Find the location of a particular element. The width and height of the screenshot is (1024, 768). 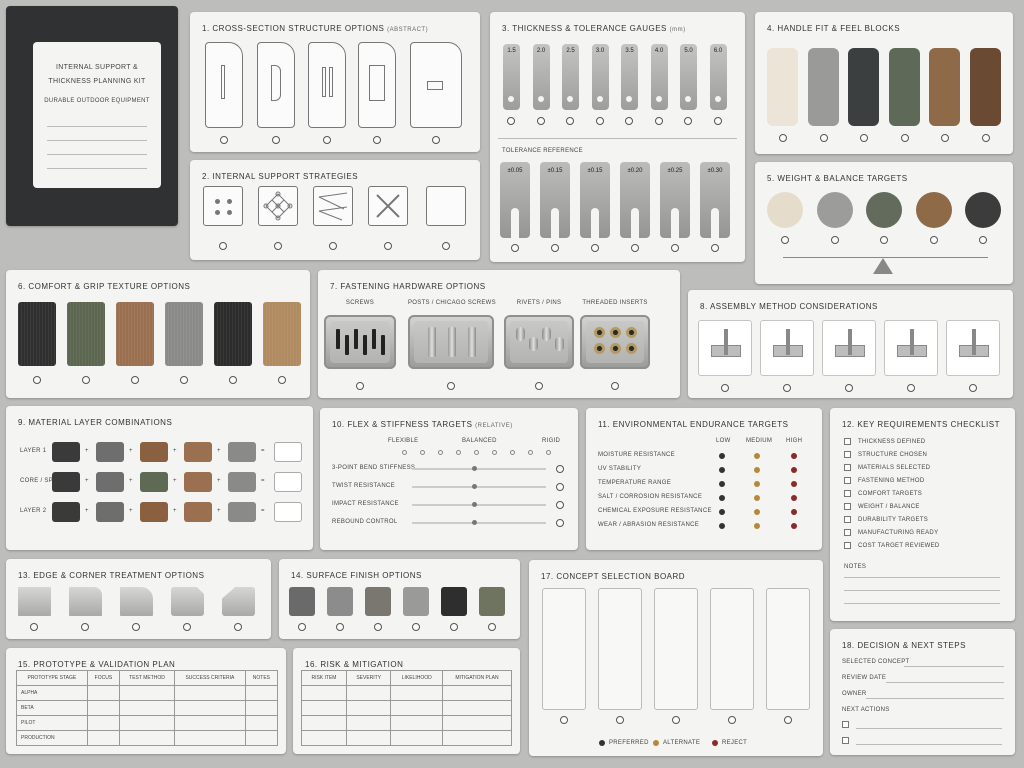

decision-field-input is located at coordinates (935, 698).